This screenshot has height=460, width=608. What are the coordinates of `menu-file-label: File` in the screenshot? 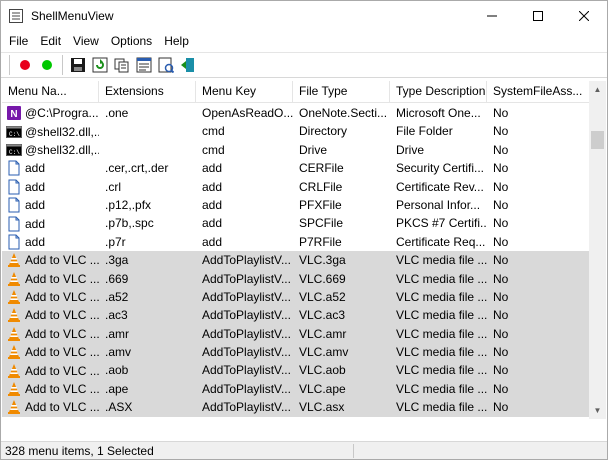 It's located at (19, 41).